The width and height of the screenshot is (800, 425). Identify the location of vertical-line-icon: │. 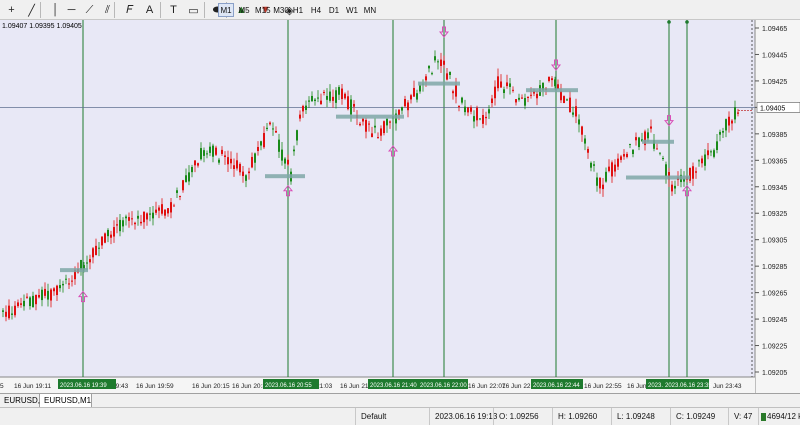
(55, 10).